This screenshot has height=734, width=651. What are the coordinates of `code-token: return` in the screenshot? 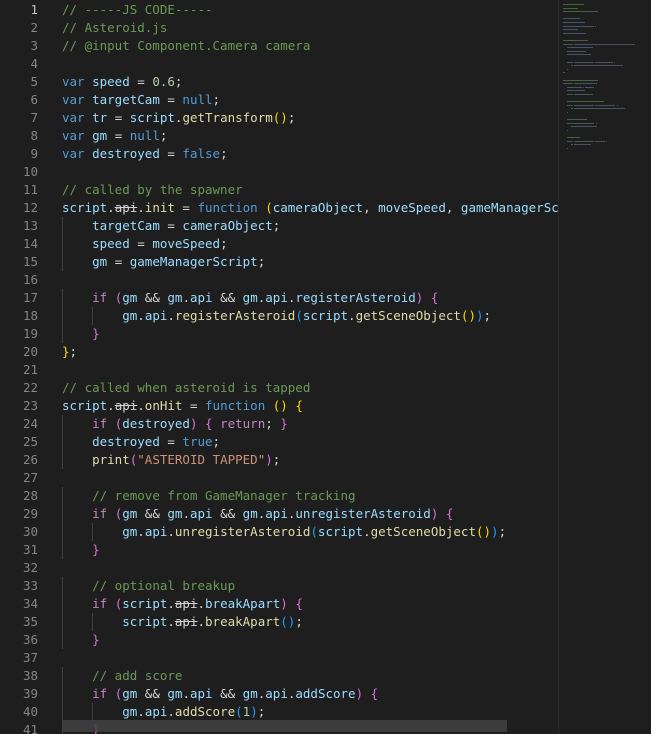 It's located at (243, 423).